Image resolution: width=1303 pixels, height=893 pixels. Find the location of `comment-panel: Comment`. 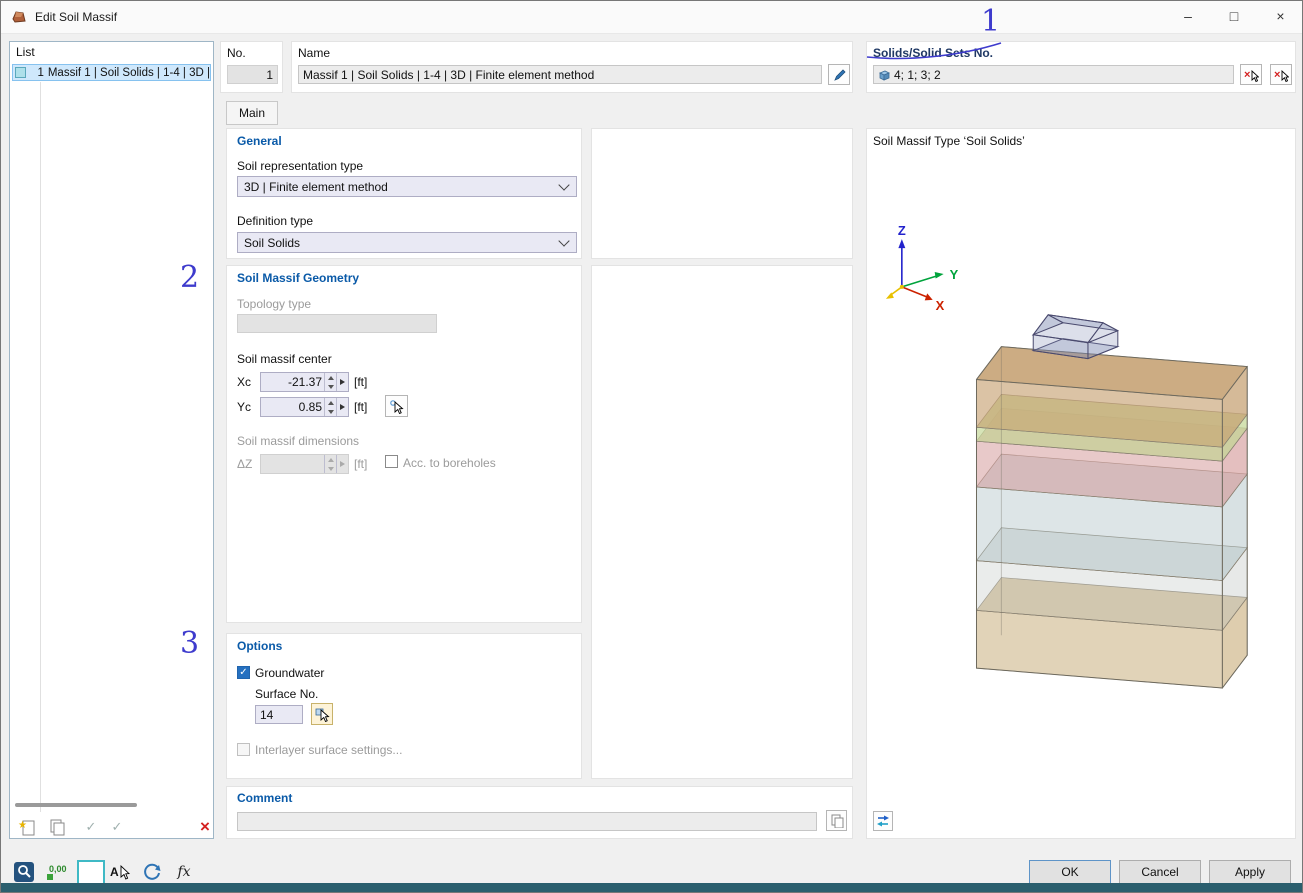

comment-panel: Comment is located at coordinates (539, 812).